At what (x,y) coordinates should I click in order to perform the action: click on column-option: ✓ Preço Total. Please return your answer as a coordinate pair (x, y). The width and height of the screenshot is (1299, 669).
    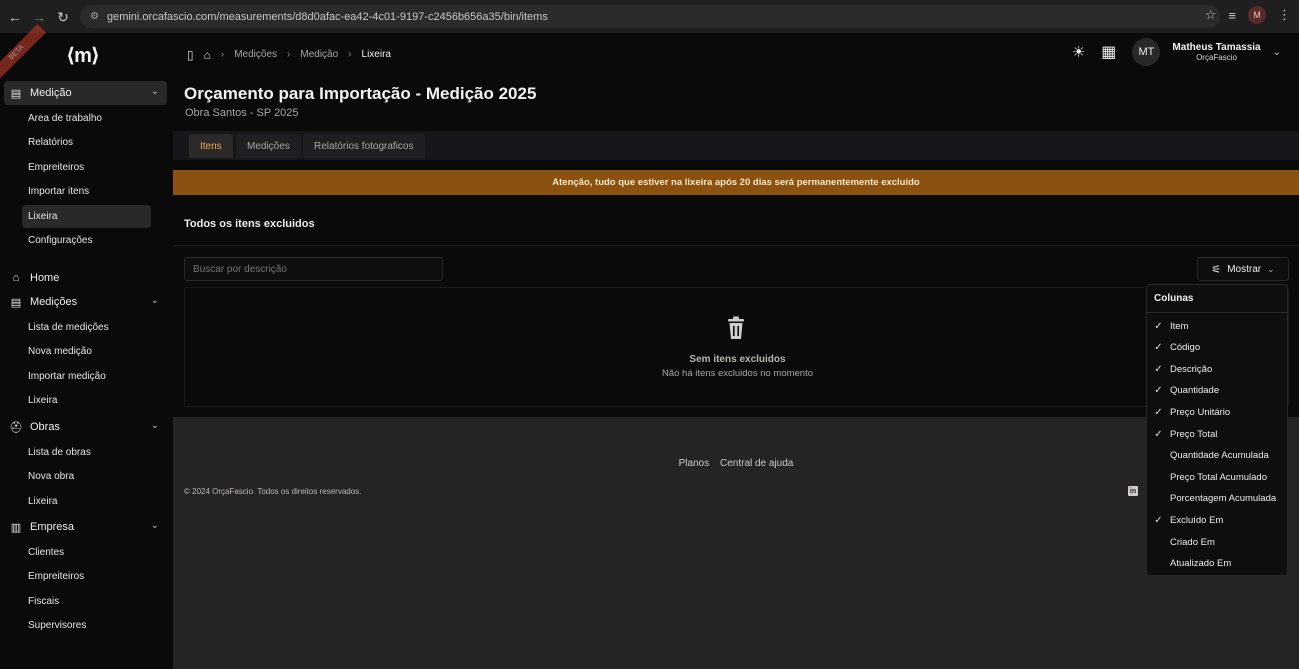
    Looking at the image, I should click on (1217, 434).